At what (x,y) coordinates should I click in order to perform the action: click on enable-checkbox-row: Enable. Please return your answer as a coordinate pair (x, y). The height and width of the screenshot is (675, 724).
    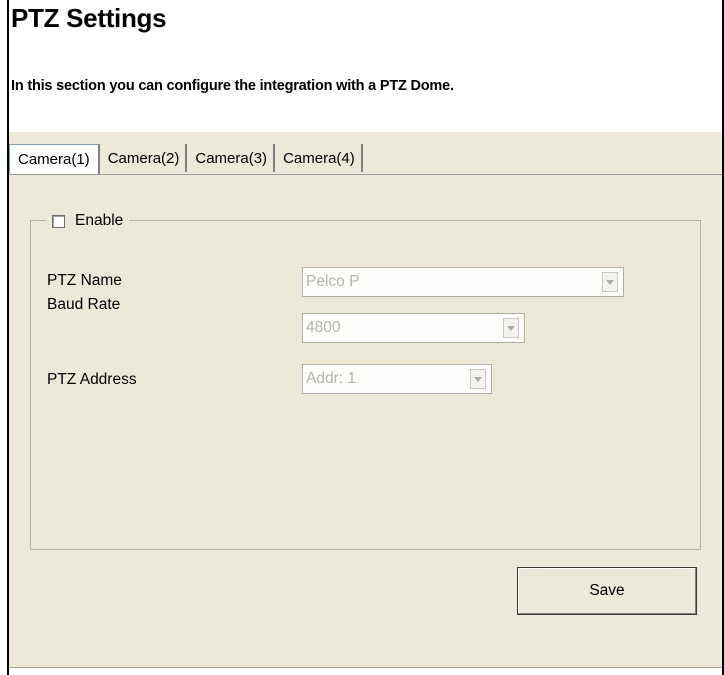
    Looking at the image, I should click on (88, 221).